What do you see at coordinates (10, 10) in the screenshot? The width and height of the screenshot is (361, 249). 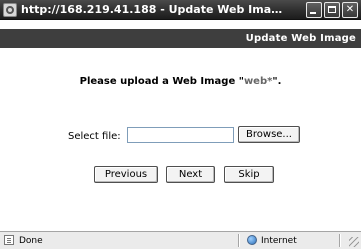 I see `browser-icon` at bounding box center [10, 10].